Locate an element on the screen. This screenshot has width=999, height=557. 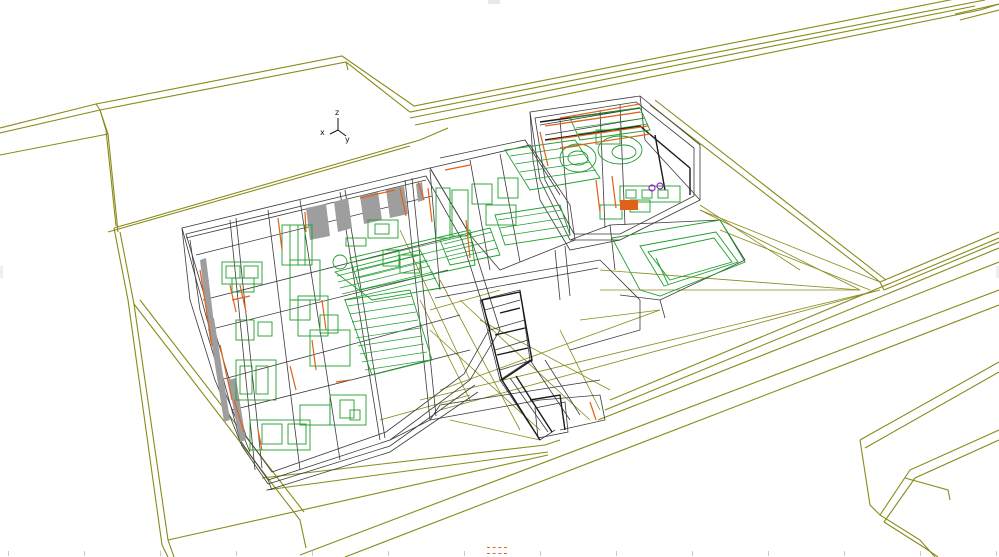
axis-triad is located at coordinates (338, 127).